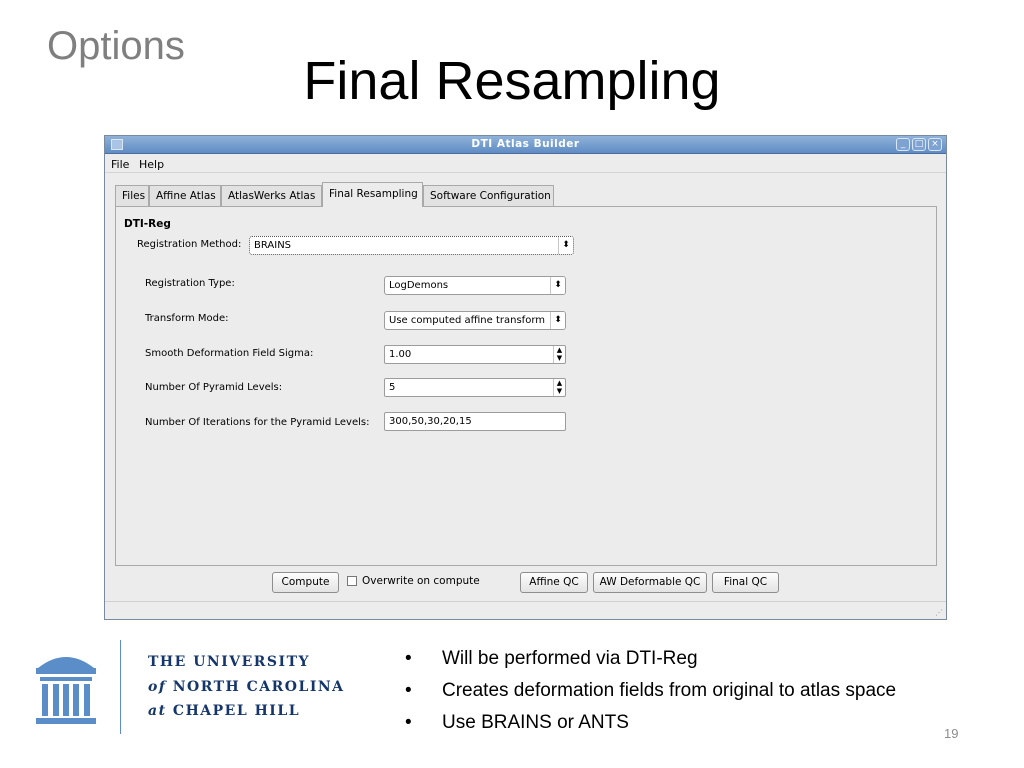 The width and height of the screenshot is (1024, 768). What do you see at coordinates (951, 733) in the screenshot?
I see `page-number: 19` at bounding box center [951, 733].